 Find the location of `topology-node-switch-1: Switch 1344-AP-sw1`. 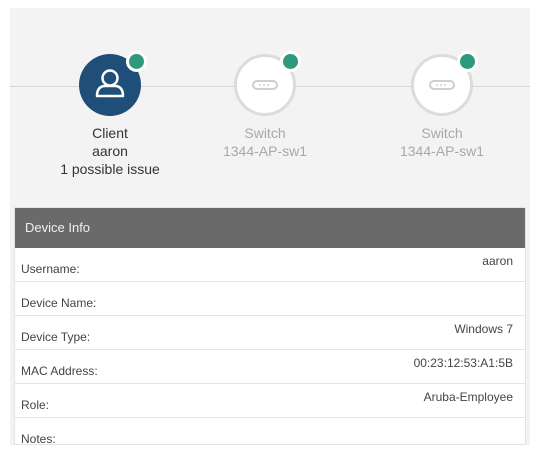

topology-node-switch-1: Switch 1344-AP-sw1 is located at coordinates (265, 105).